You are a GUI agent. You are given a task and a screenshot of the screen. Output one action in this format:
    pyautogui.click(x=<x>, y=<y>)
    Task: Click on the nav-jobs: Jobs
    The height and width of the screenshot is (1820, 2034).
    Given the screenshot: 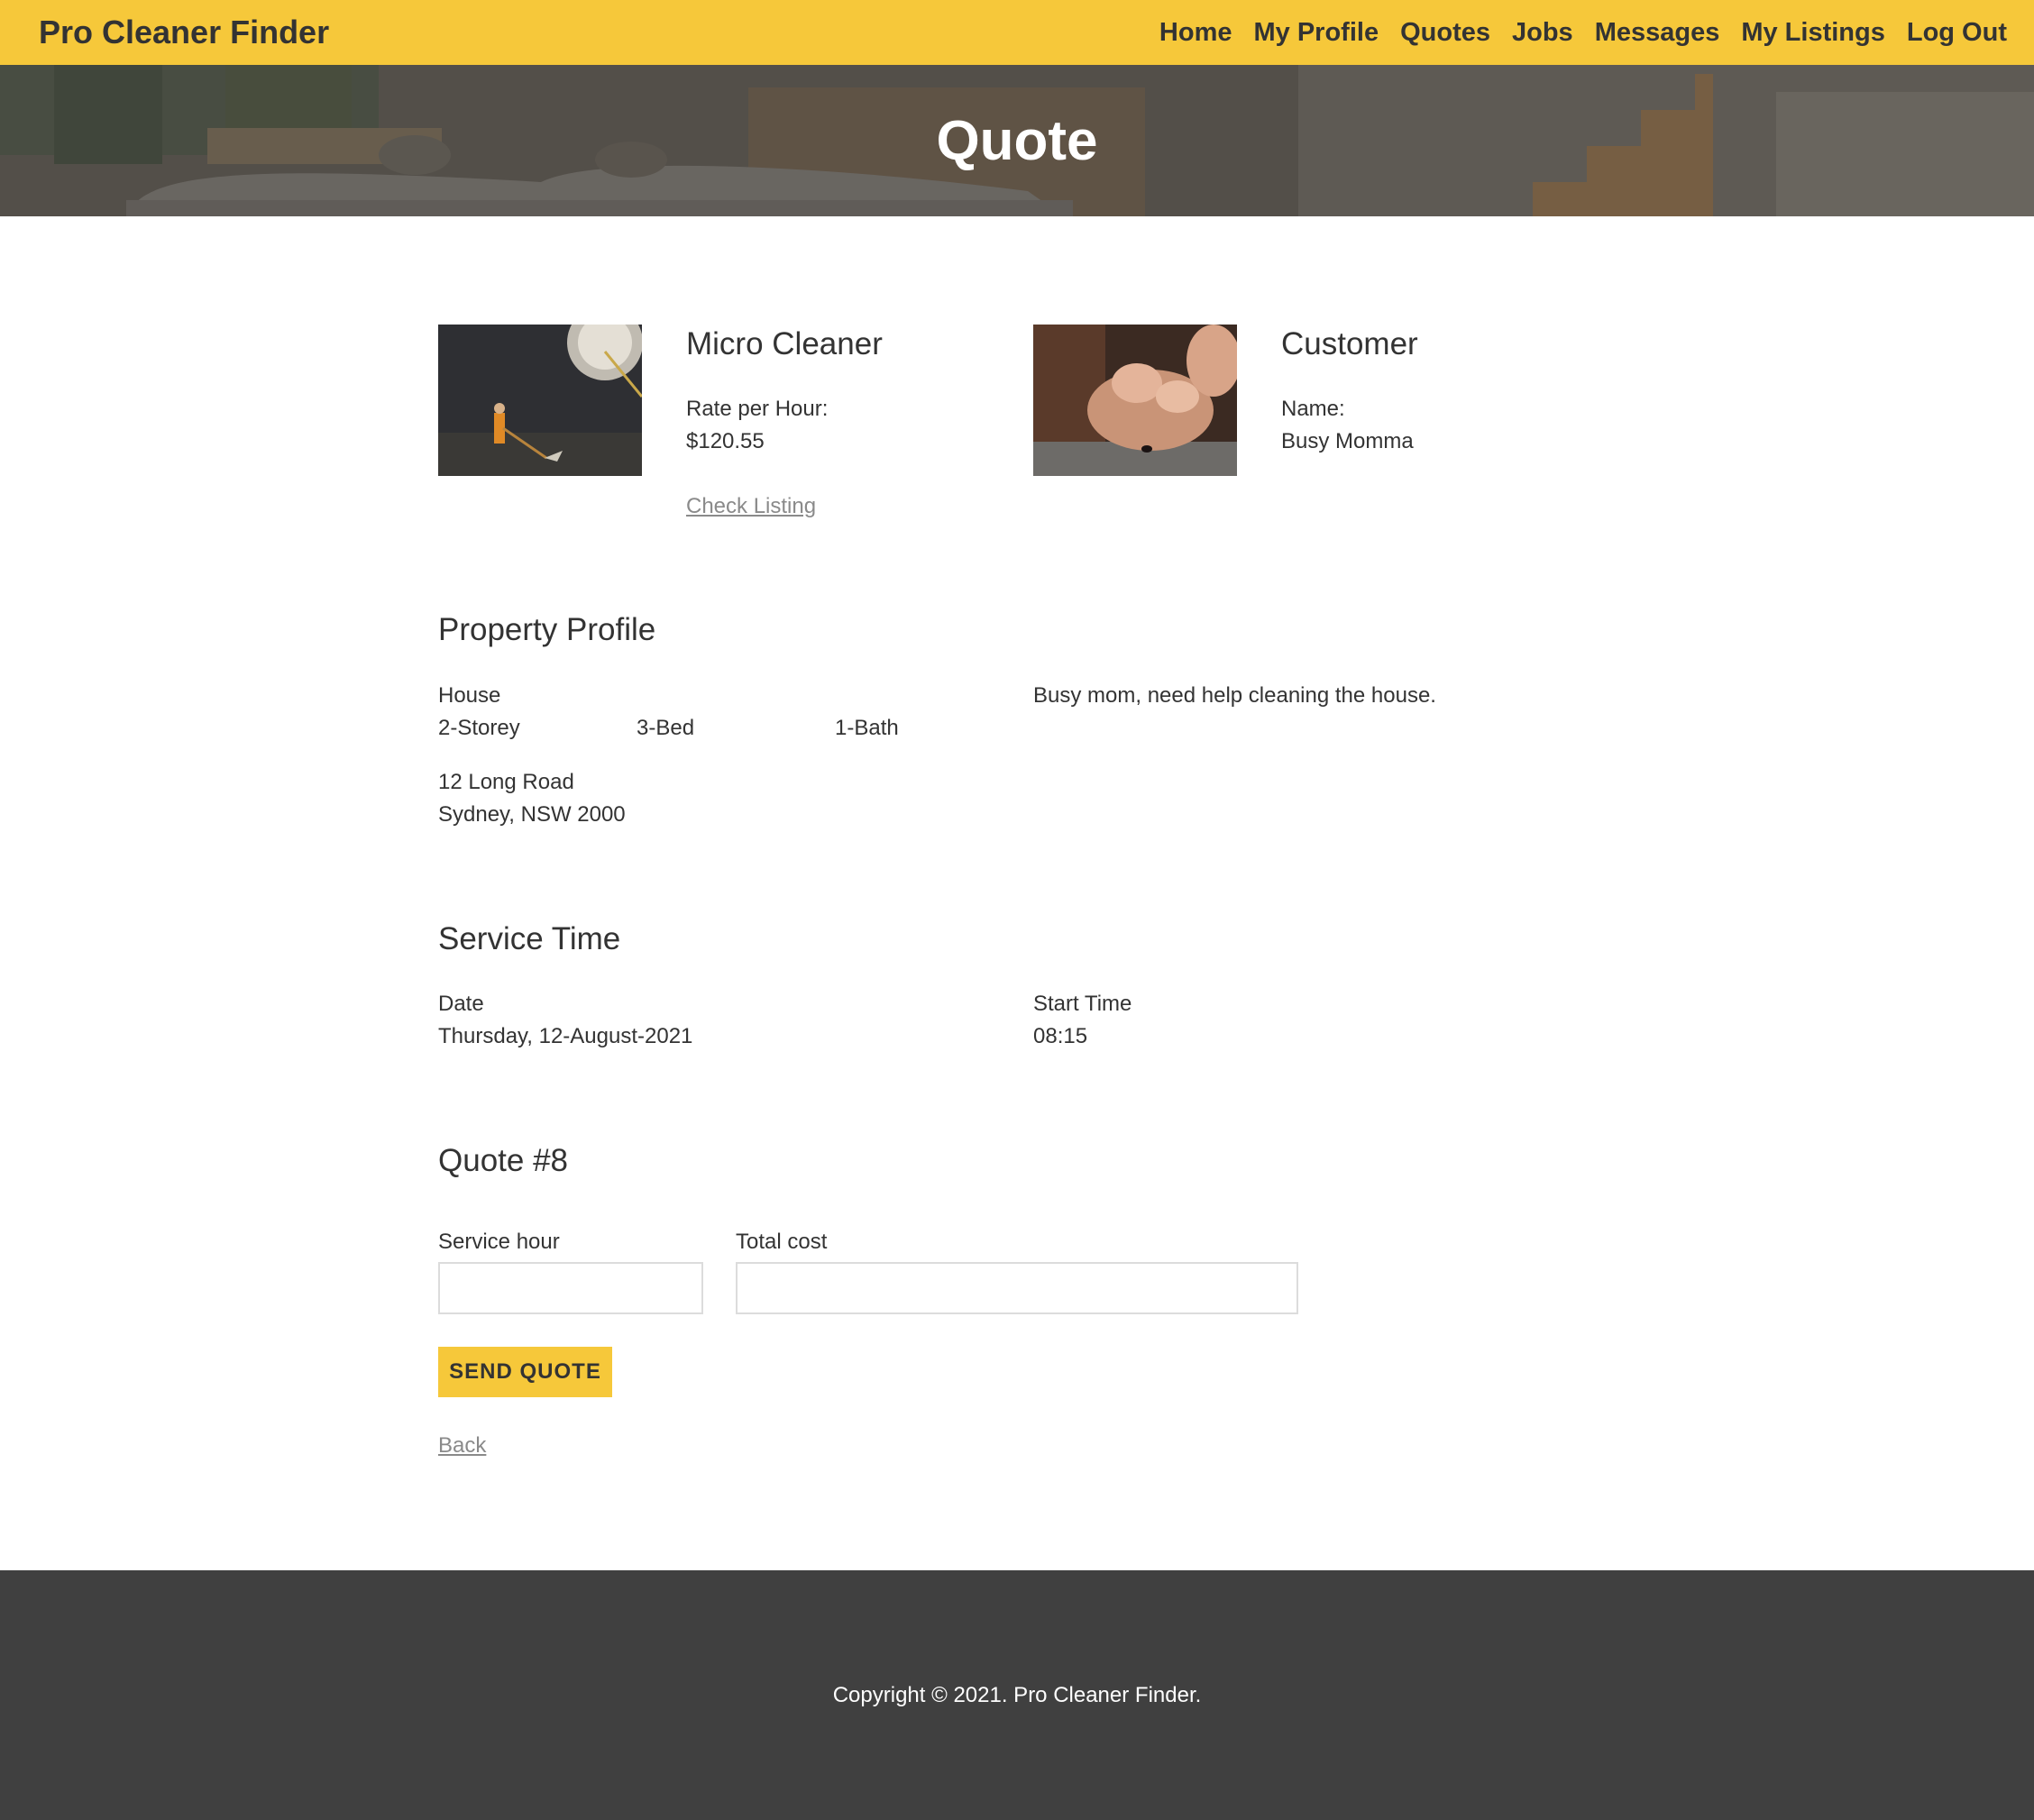 What is the action you would take?
    pyautogui.click(x=1542, y=33)
    